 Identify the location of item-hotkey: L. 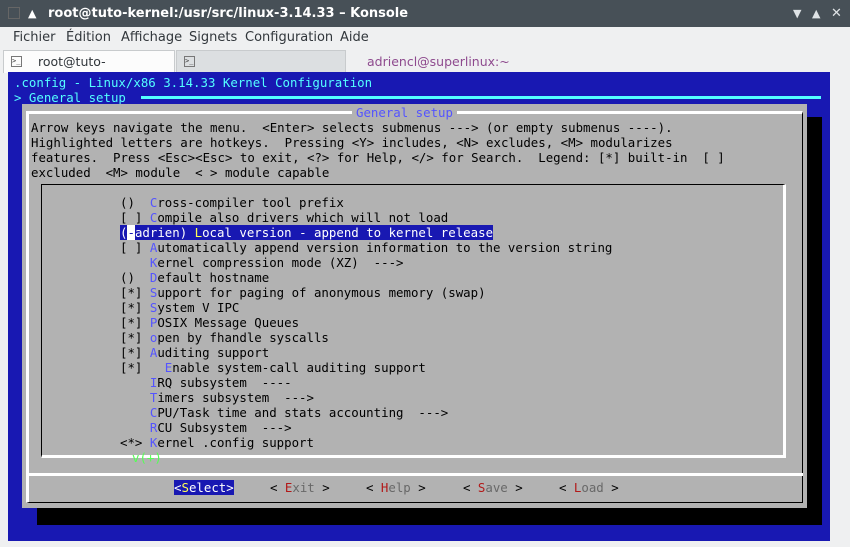
(198, 232).